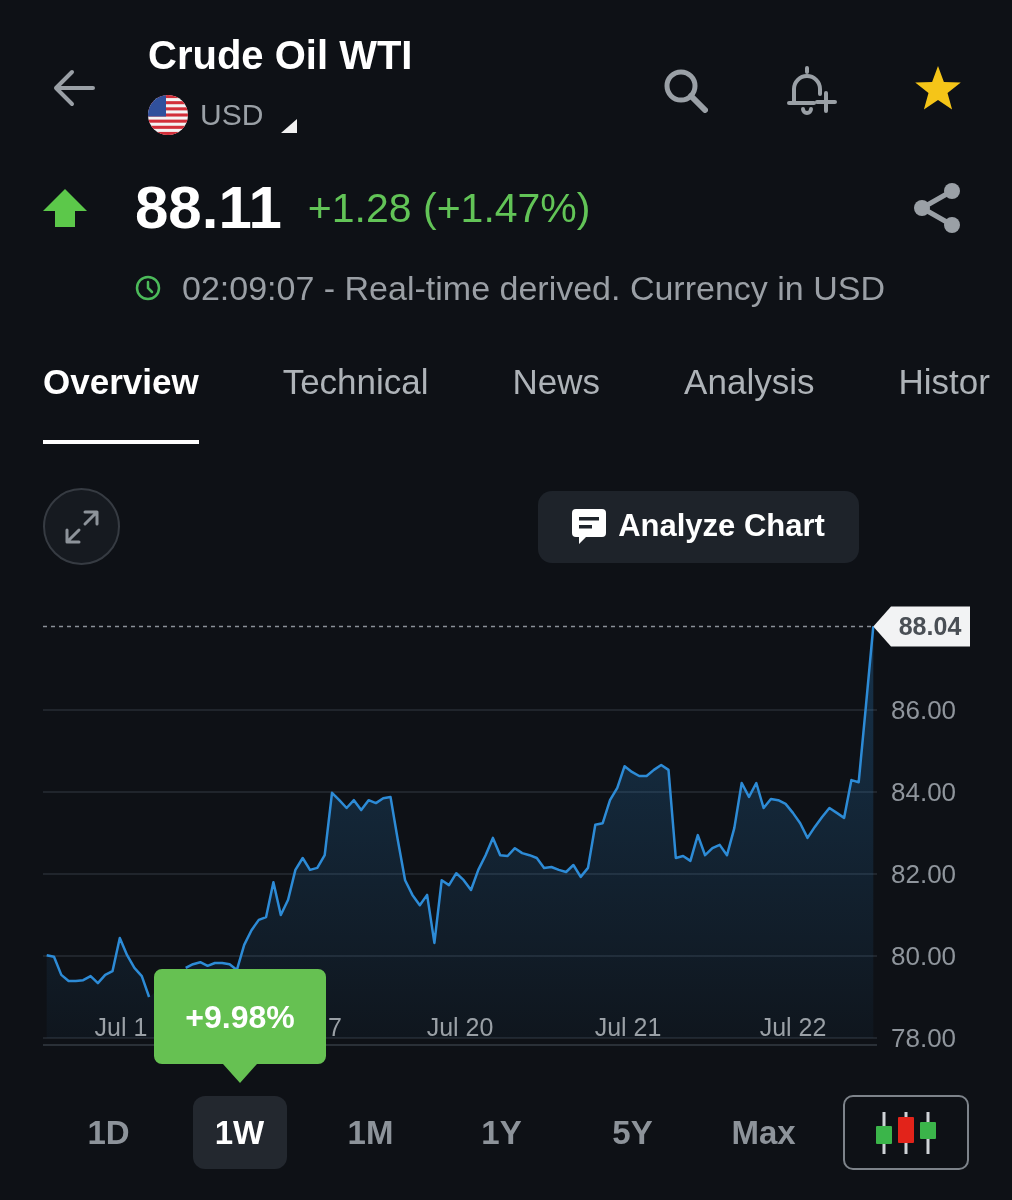 Image resolution: width=1012 pixels, height=1200 pixels. I want to click on expand-icon, so click(81, 526).